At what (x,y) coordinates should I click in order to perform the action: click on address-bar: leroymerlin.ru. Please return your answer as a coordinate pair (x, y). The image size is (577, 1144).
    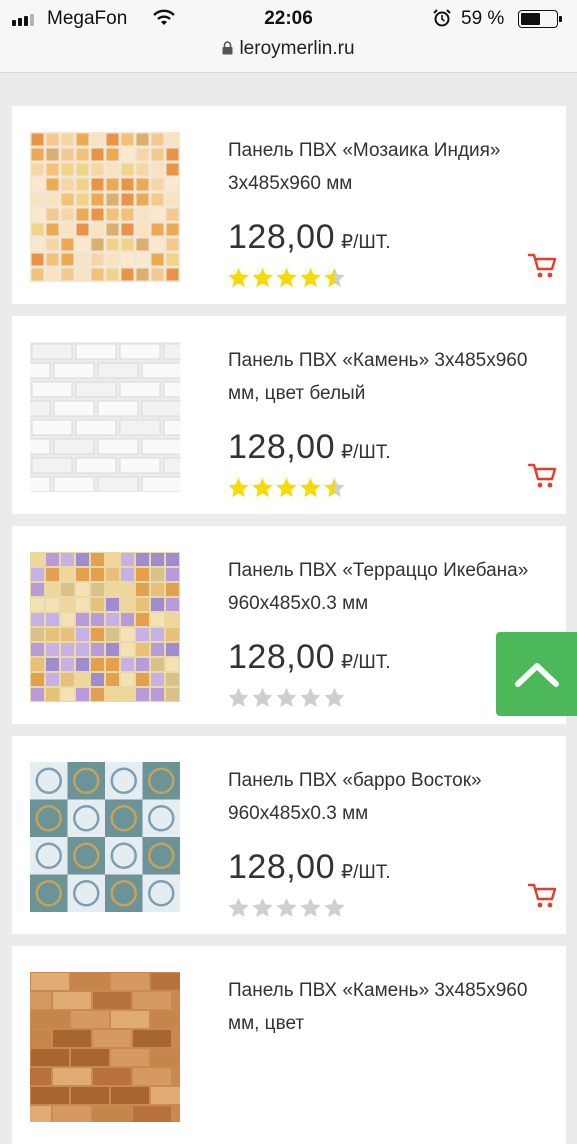
    Looking at the image, I should click on (288, 49).